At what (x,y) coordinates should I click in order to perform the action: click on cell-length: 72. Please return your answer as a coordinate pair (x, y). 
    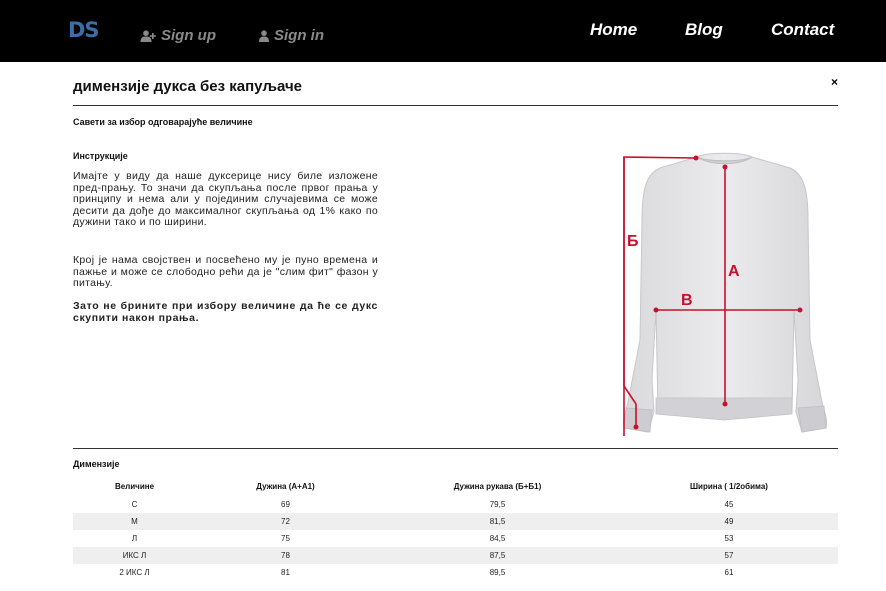
    Looking at the image, I should click on (285, 521).